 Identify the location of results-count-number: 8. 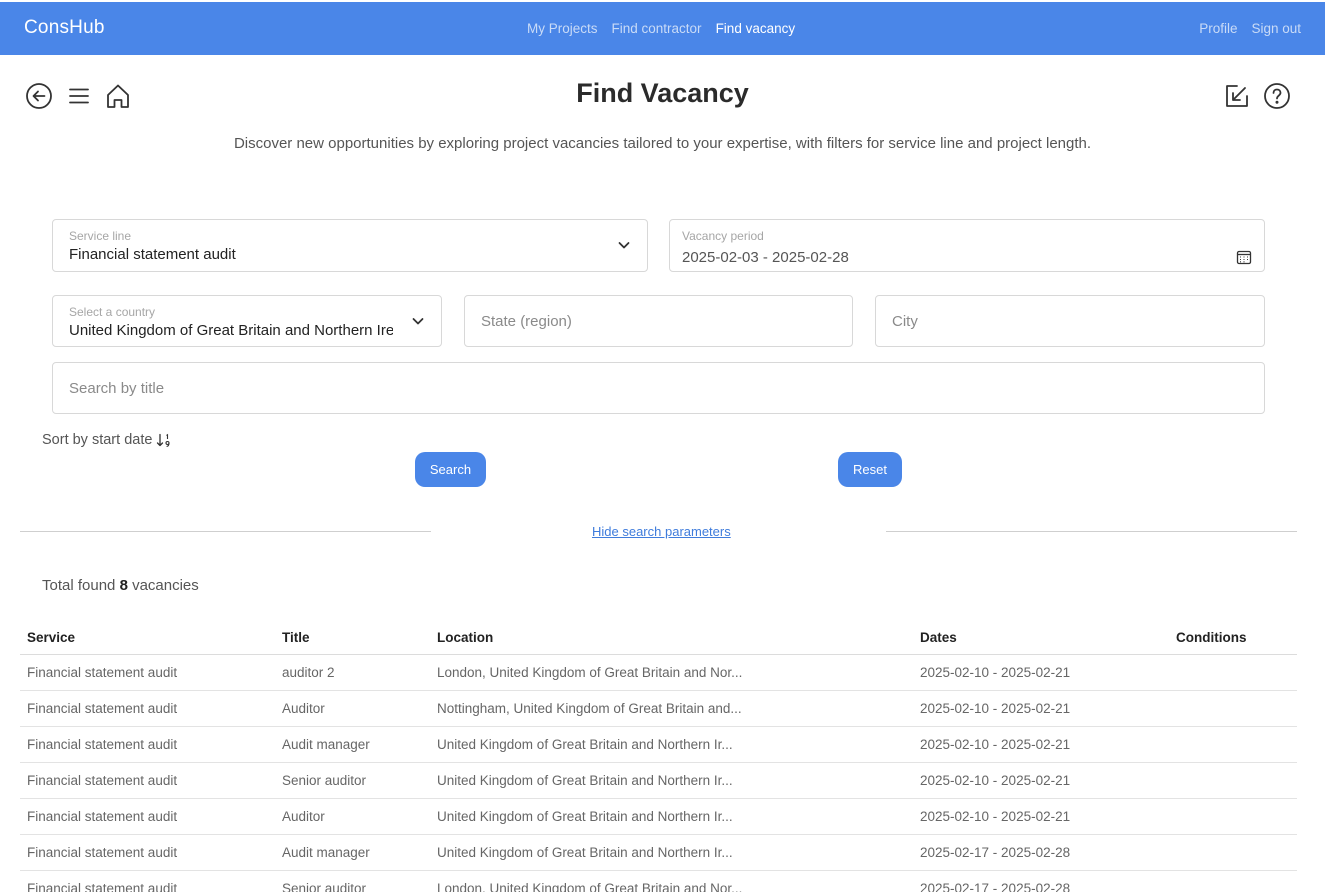
(123, 585).